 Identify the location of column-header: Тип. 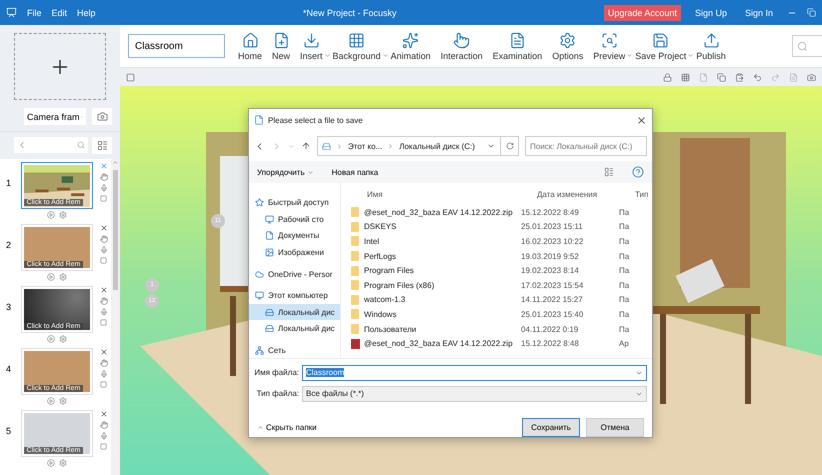
(643, 194).